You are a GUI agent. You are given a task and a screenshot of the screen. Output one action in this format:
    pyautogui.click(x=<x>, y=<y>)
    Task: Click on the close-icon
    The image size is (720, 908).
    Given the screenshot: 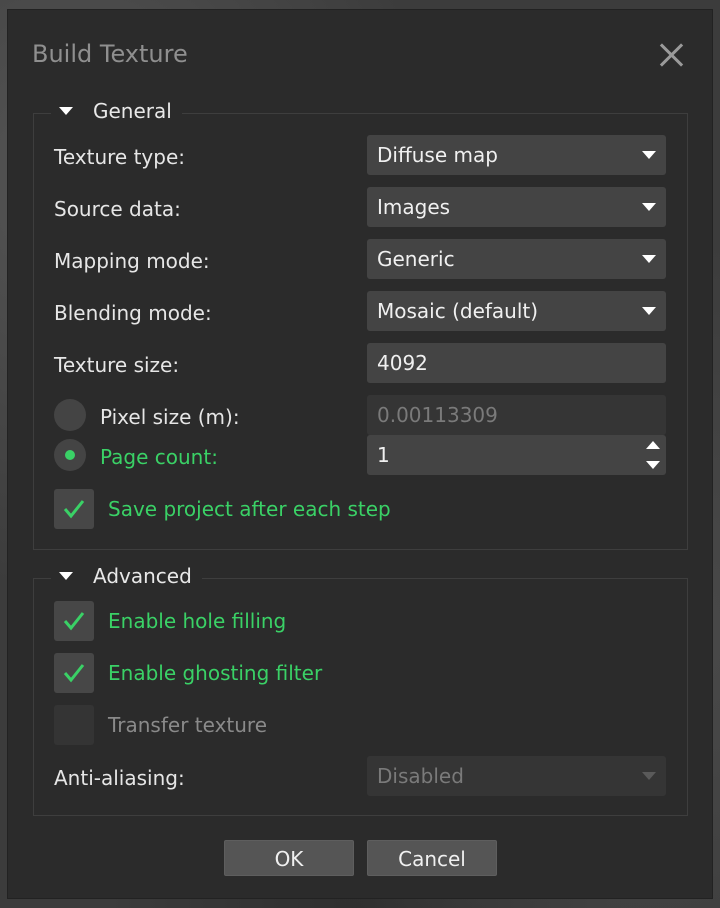 What is the action you would take?
    pyautogui.click(x=671, y=55)
    